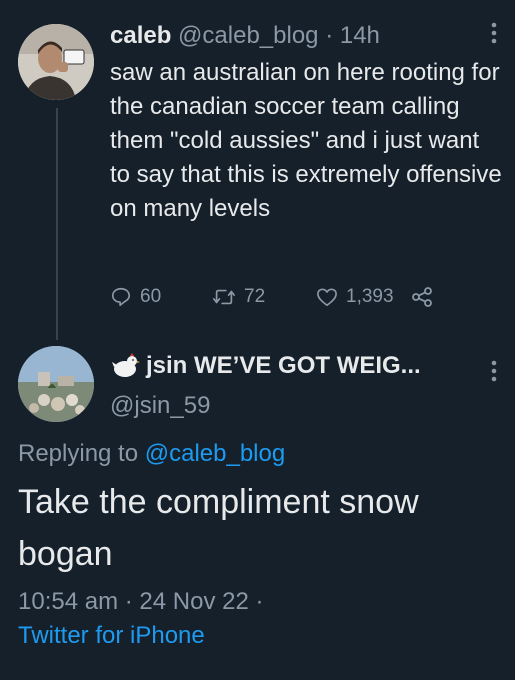 The image size is (515, 680). What do you see at coordinates (327, 297) in the screenshot?
I see `heart-icon` at bounding box center [327, 297].